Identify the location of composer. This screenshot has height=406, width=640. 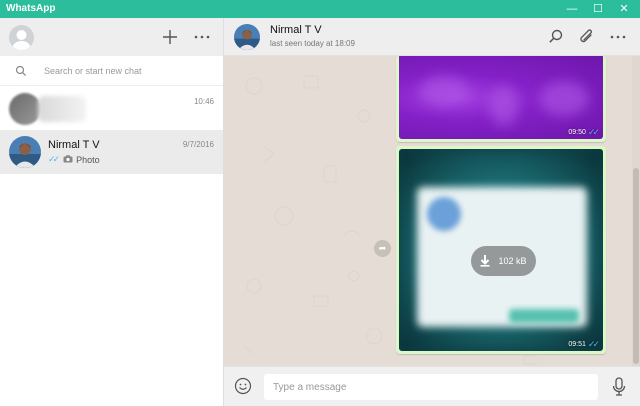
(432, 386).